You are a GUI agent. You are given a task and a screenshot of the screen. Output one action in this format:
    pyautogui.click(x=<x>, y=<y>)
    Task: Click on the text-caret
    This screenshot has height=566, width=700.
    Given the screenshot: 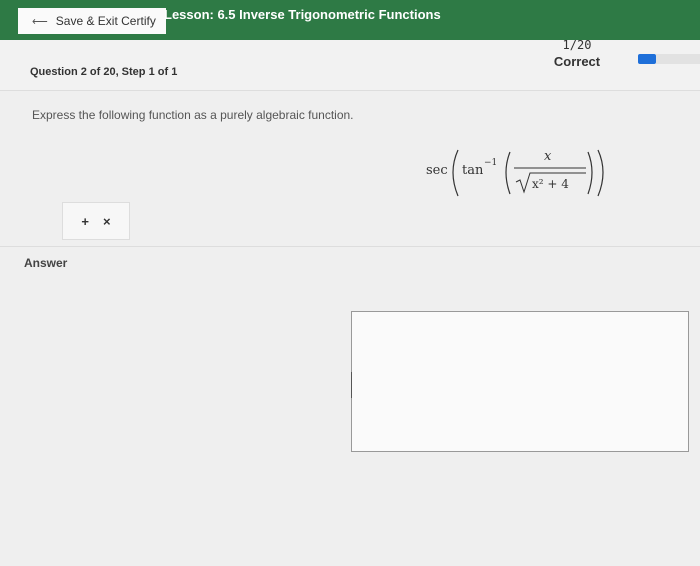 What is the action you would take?
    pyautogui.click(x=351, y=385)
    